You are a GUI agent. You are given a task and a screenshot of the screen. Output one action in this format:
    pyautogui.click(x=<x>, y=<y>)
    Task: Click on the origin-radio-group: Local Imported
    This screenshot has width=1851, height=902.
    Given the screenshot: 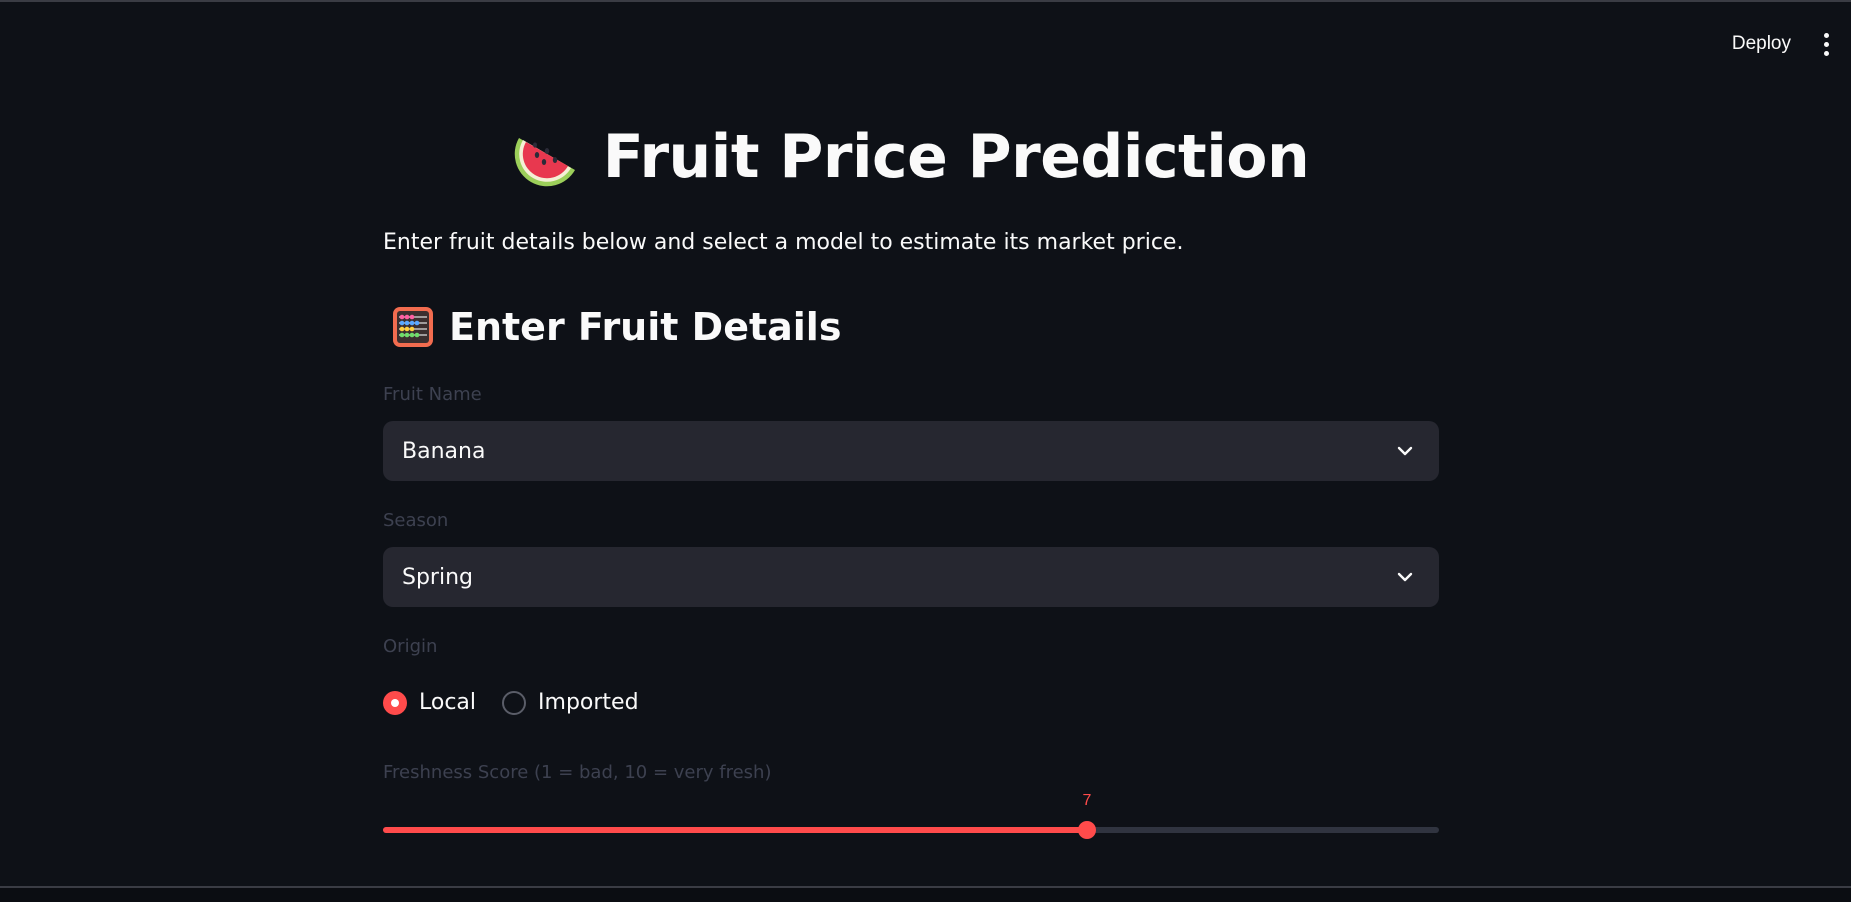 What is the action you would take?
    pyautogui.click(x=511, y=702)
    